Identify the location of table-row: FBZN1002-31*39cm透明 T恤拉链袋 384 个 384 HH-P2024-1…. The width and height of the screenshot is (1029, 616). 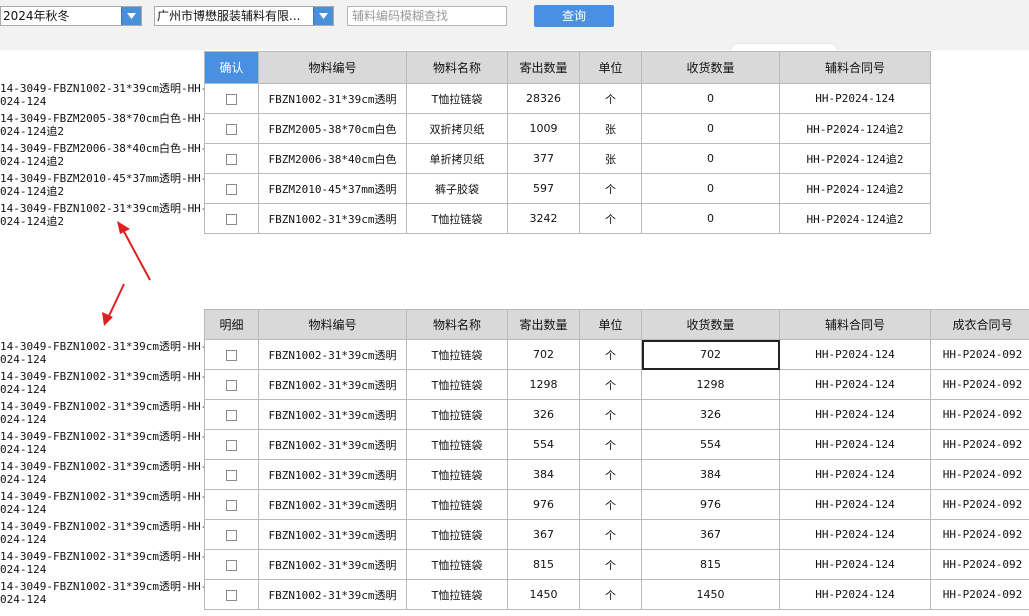
(616, 474).